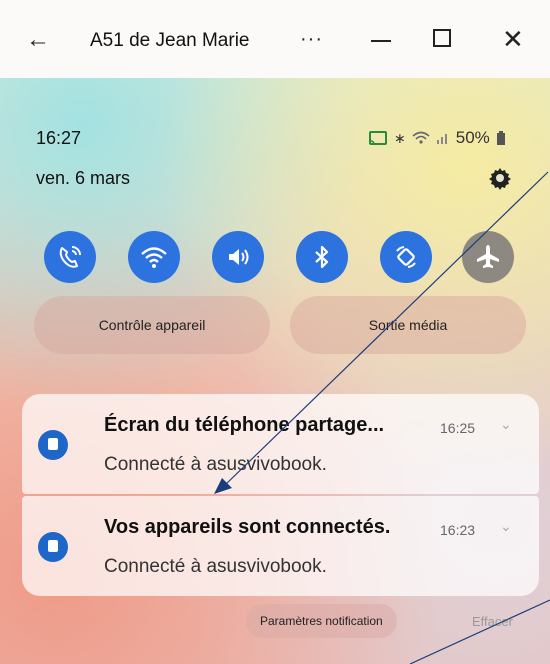 The image size is (550, 664). What do you see at coordinates (38, 40) in the screenshot?
I see `back-arrow-icon: ←` at bounding box center [38, 40].